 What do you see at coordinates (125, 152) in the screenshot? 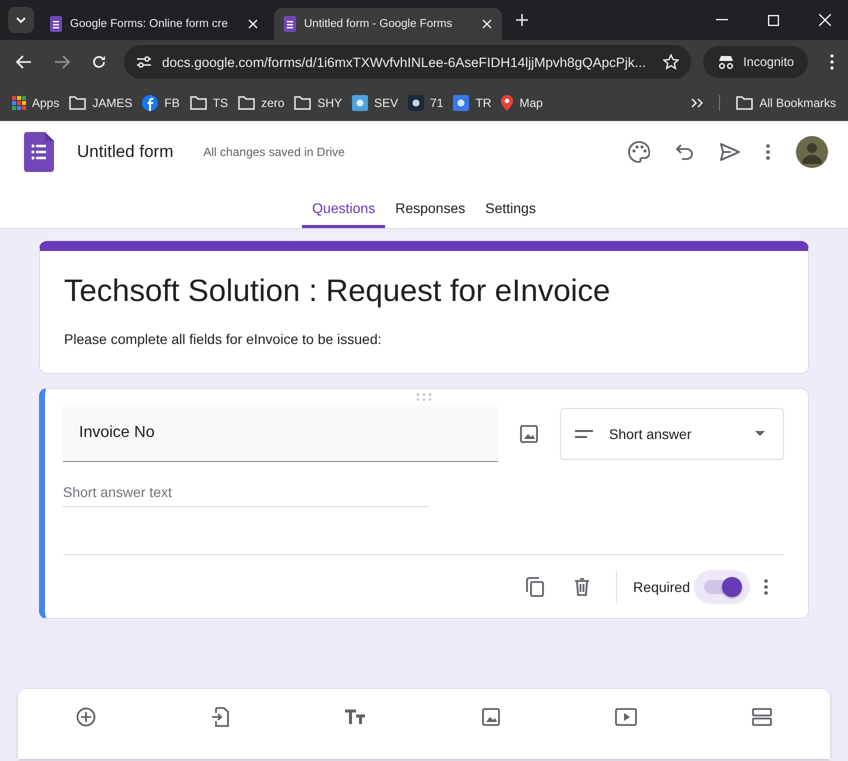
I see `form-name: Untitled form` at bounding box center [125, 152].